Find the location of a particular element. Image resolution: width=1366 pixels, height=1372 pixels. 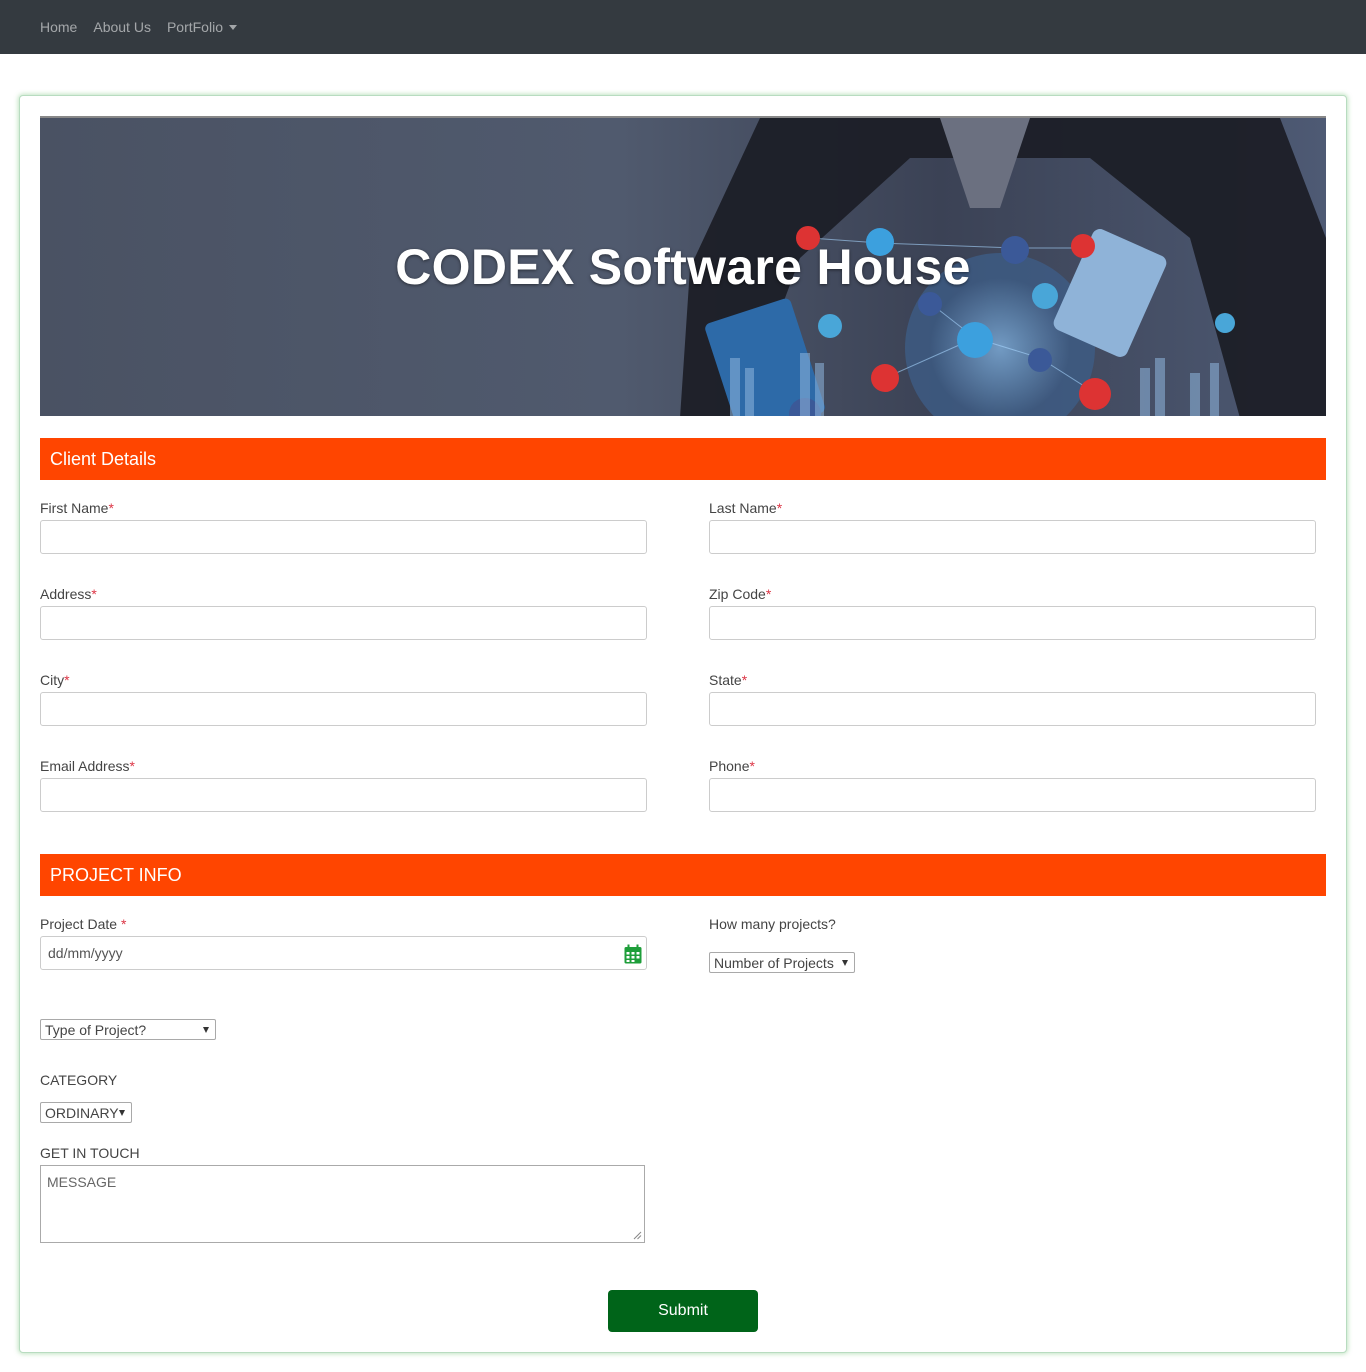

phone-input is located at coordinates (1012, 795).